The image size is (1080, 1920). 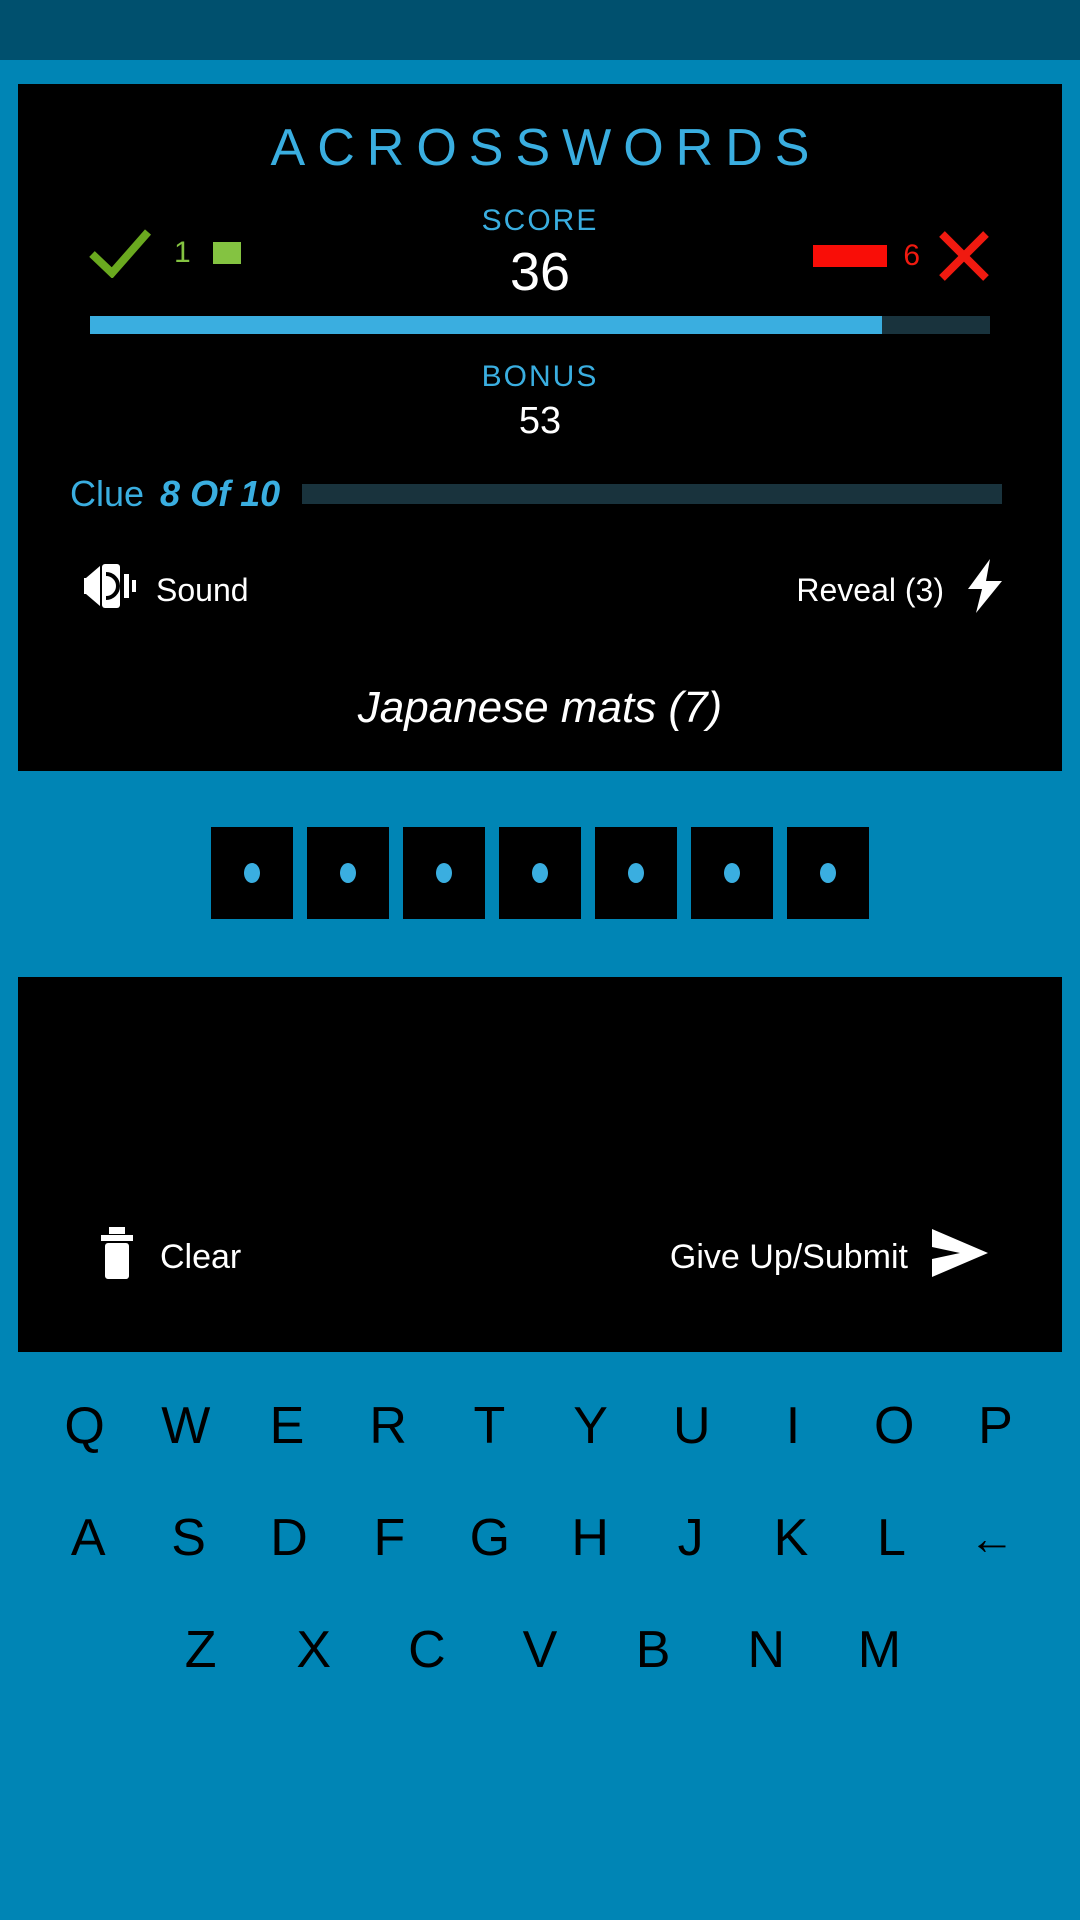 I want to click on wrong-bar, so click(x=850, y=256).